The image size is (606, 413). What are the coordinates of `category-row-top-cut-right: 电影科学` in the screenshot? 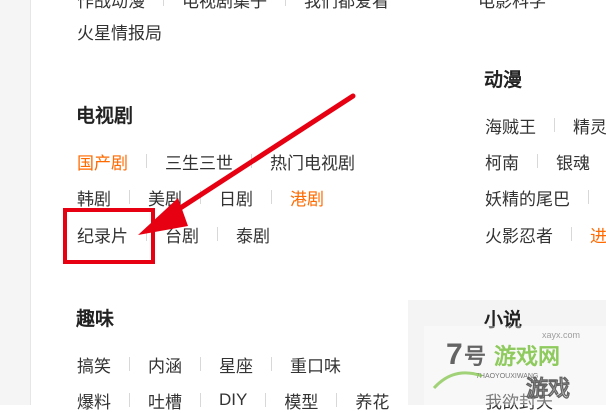 It's located at (512, 6).